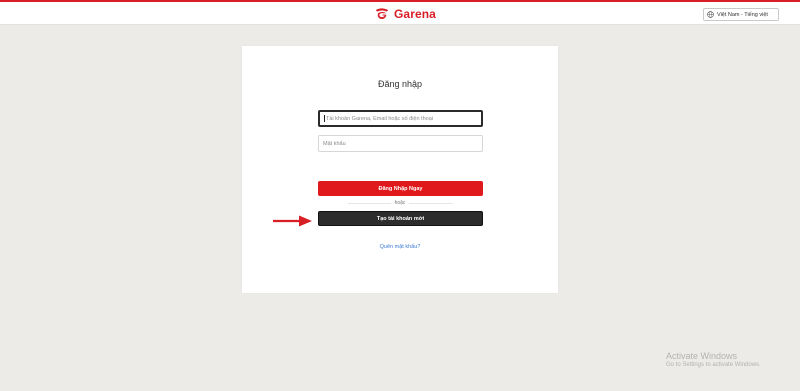  I want to click on or-separator: hoặc, so click(400, 203).